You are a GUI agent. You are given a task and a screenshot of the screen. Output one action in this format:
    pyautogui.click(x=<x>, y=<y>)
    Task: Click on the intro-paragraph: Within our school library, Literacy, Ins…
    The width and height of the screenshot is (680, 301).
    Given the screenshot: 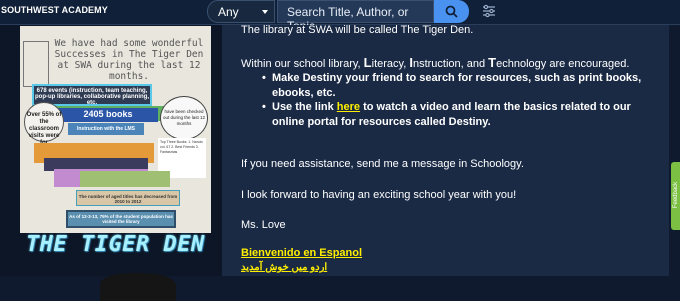 What is the action you would take?
    pyautogui.click(x=435, y=62)
    